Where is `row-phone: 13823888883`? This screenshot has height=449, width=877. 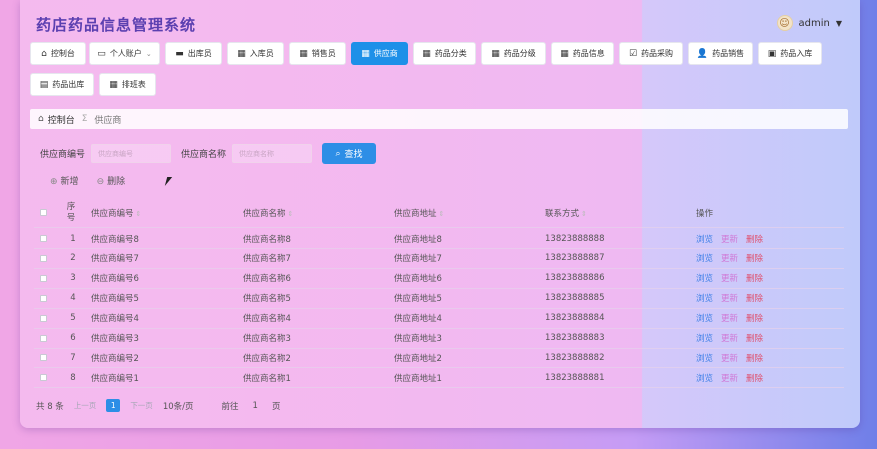
row-phone: 13823888883 is located at coordinates (575, 338).